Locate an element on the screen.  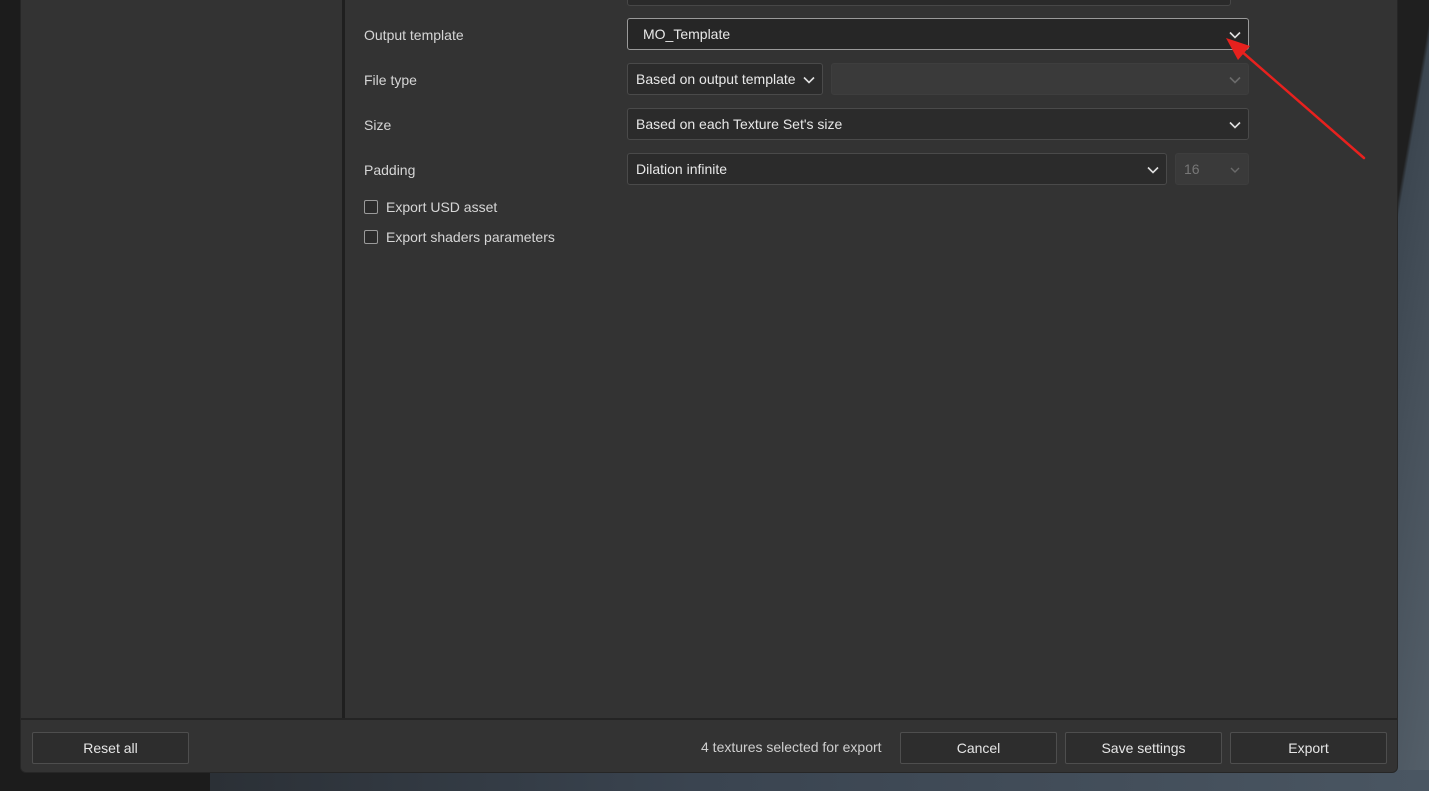
output-directory-field-partial is located at coordinates (929, 3).